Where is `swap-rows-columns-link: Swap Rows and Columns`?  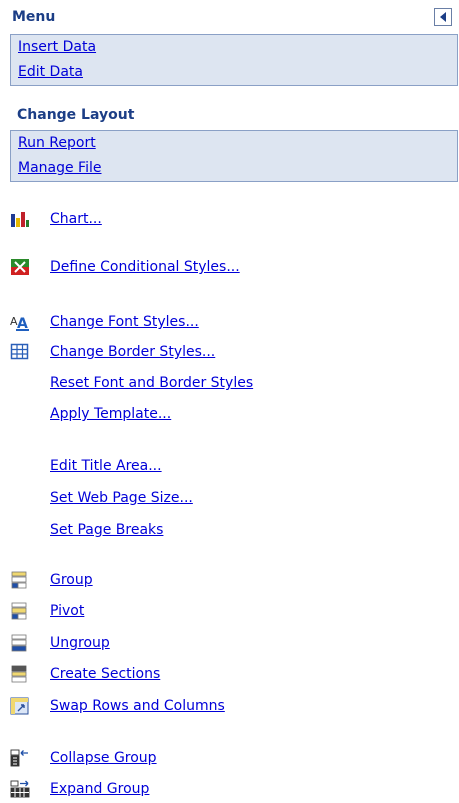
swap-rows-columns-link: Swap Rows and Columns is located at coordinates (137, 706).